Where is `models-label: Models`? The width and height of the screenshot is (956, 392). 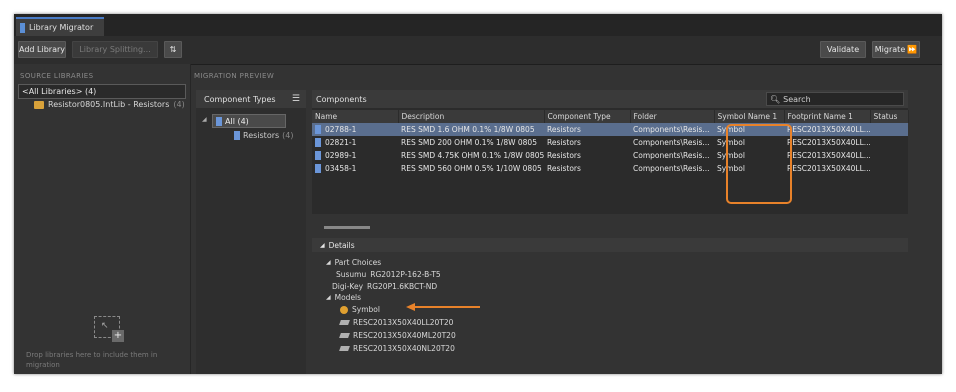
models-label: Models is located at coordinates (348, 297).